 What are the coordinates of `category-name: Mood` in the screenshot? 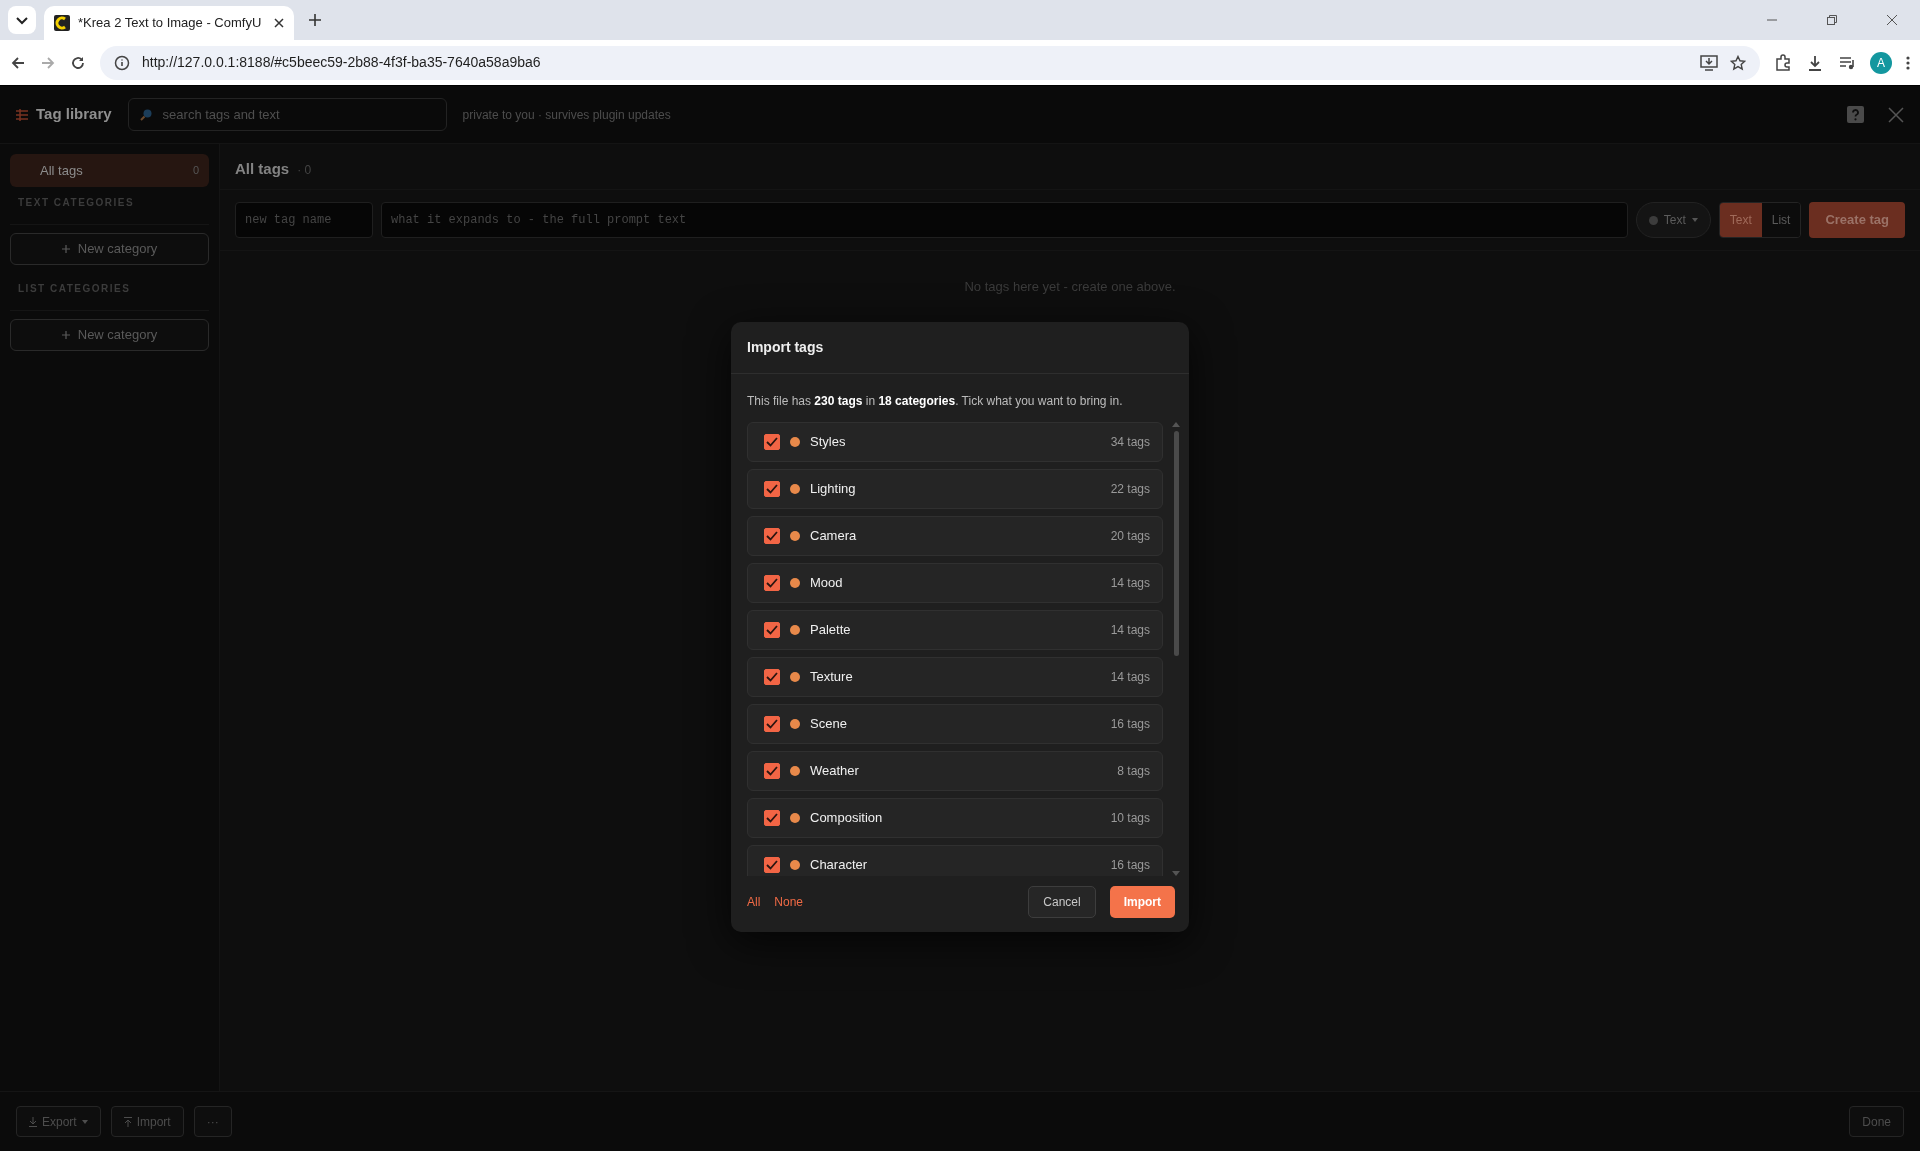 It's located at (827, 583).